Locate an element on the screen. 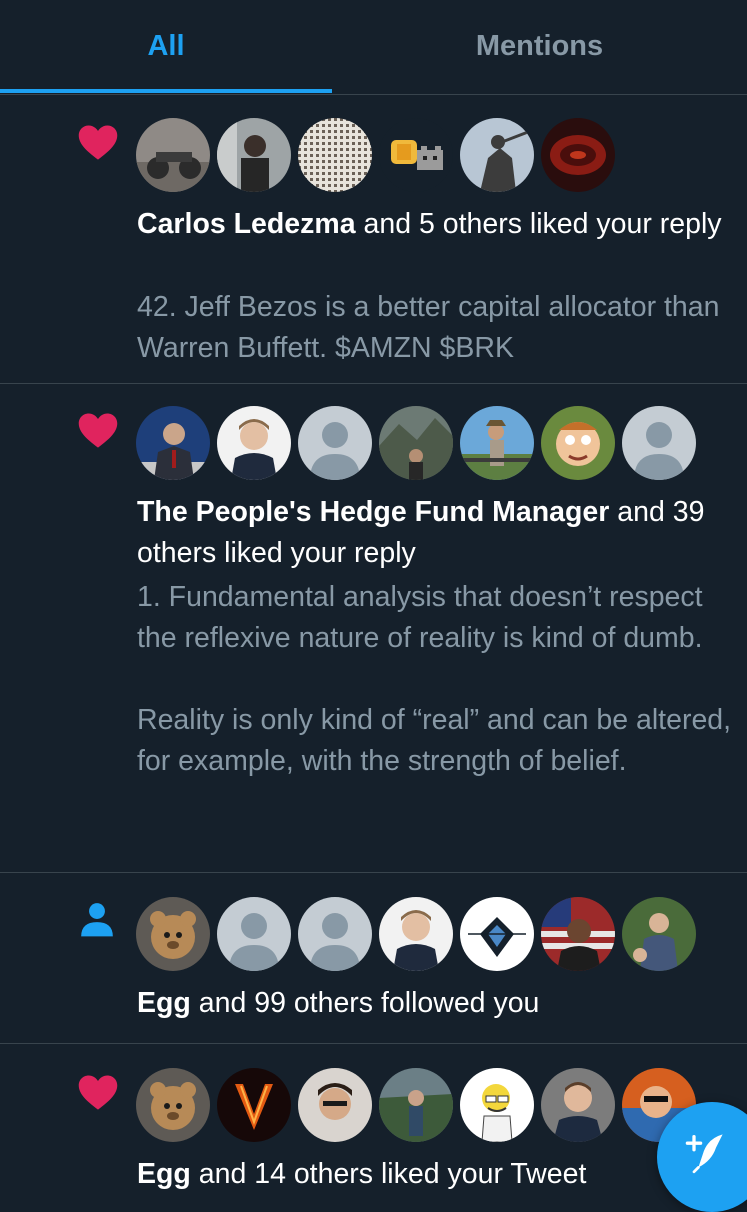  notification-summary: and 14 others liked your Tweet is located at coordinates (388, 1174).